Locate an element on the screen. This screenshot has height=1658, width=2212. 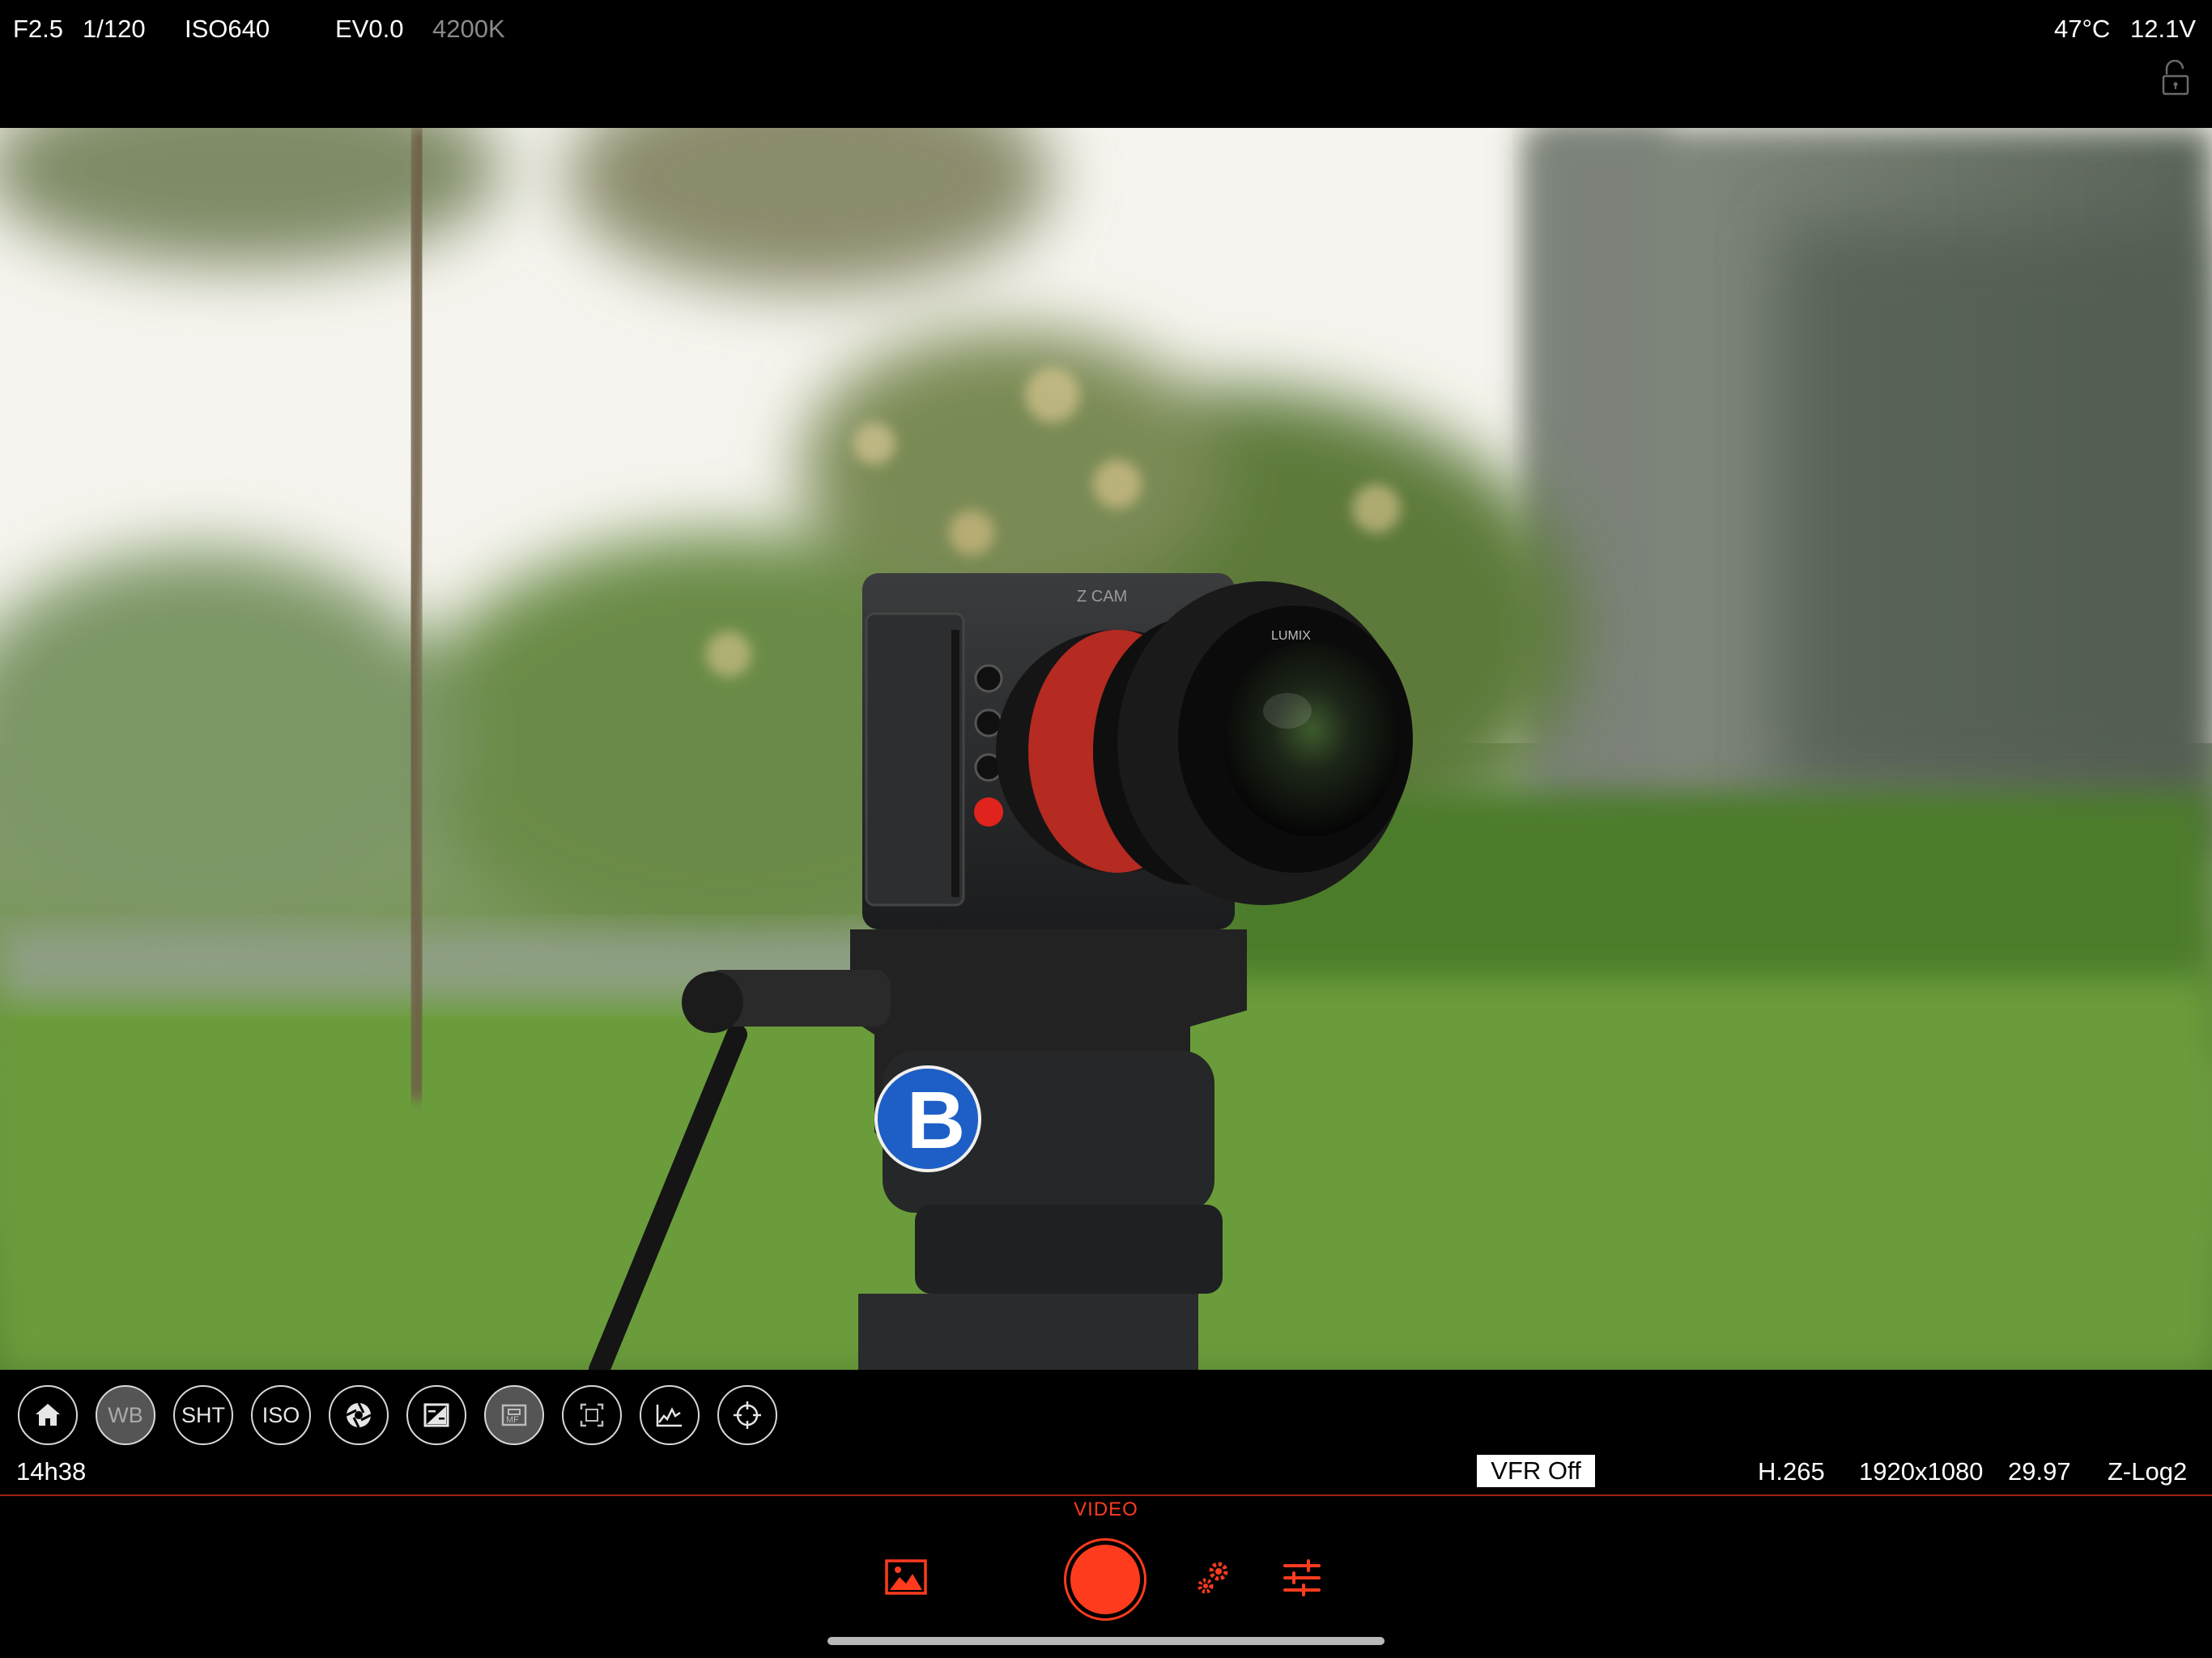
voltage-value: 12.1V is located at coordinates (2164, 29).